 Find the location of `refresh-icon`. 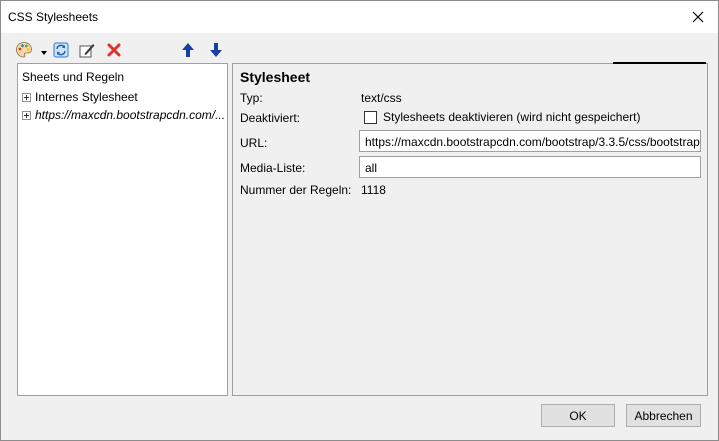

refresh-icon is located at coordinates (61, 50).